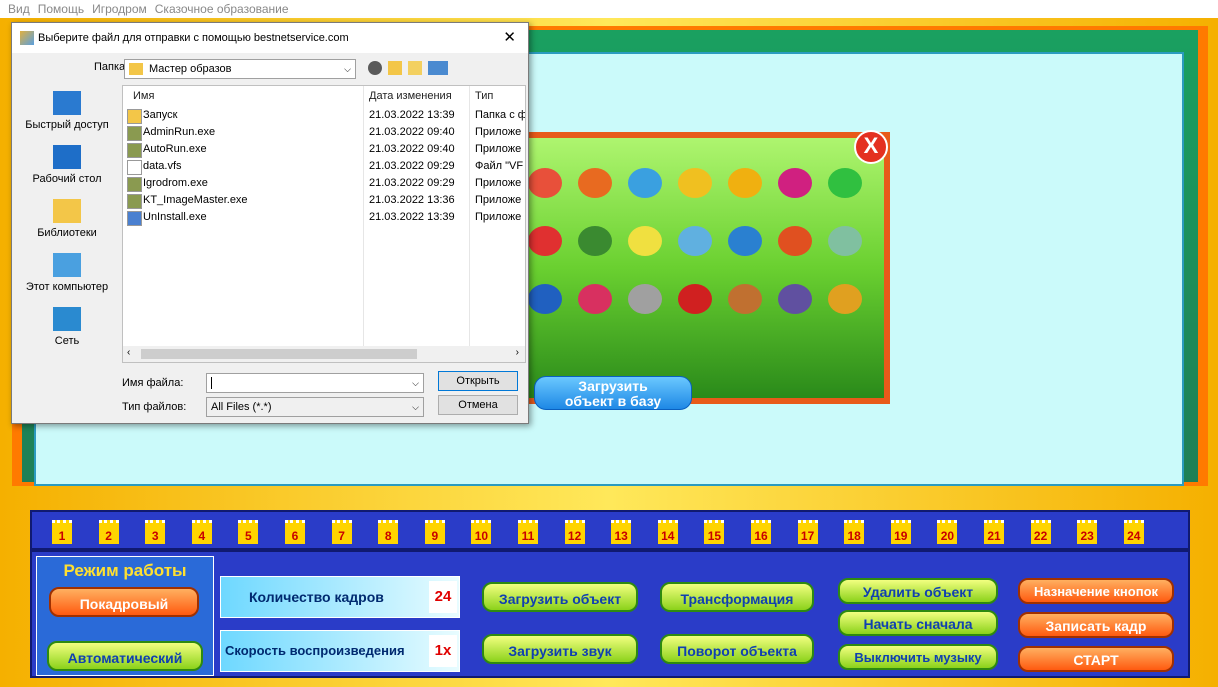  What do you see at coordinates (498, 149) in the screenshot?
I see `file-type: Приложе` at bounding box center [498, 149].